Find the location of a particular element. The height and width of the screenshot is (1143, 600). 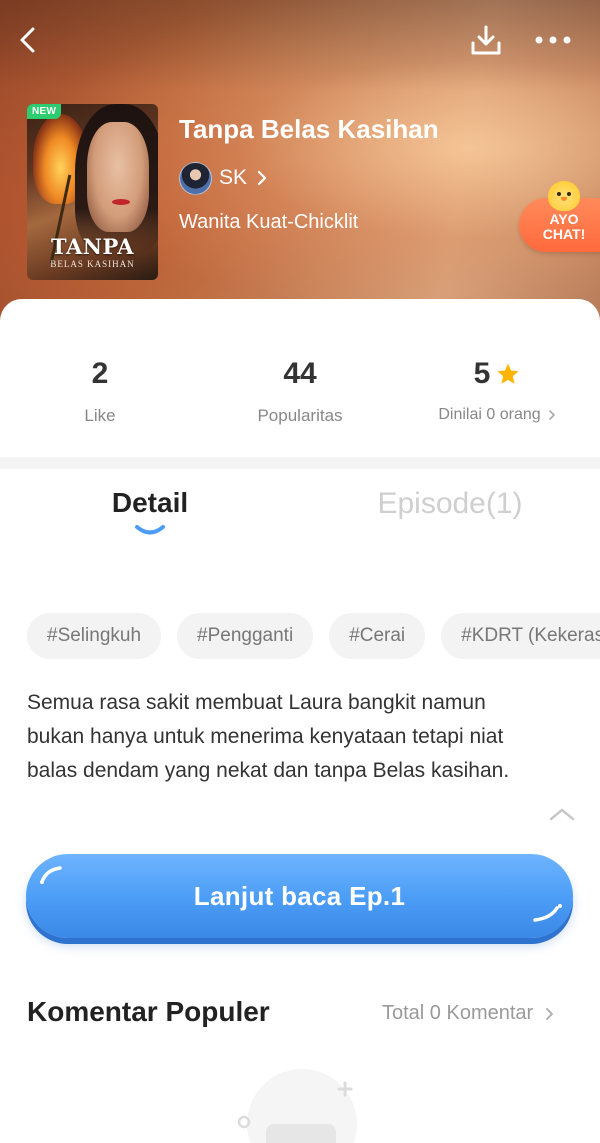

star-icon is located at coordinates (508, 374).